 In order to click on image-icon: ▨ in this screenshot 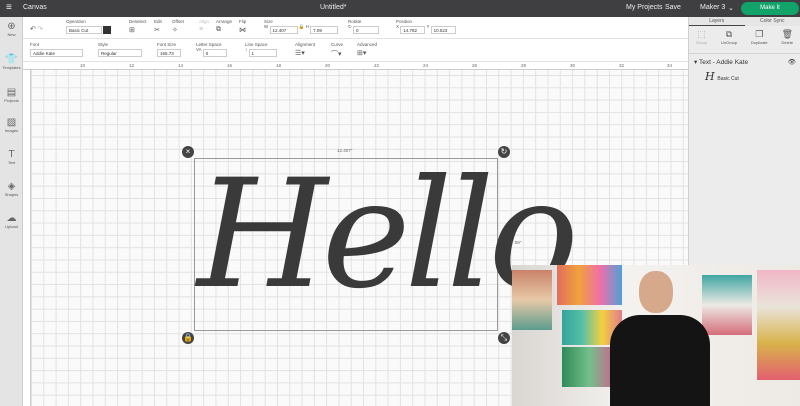, I will do `click(11, 122)`.